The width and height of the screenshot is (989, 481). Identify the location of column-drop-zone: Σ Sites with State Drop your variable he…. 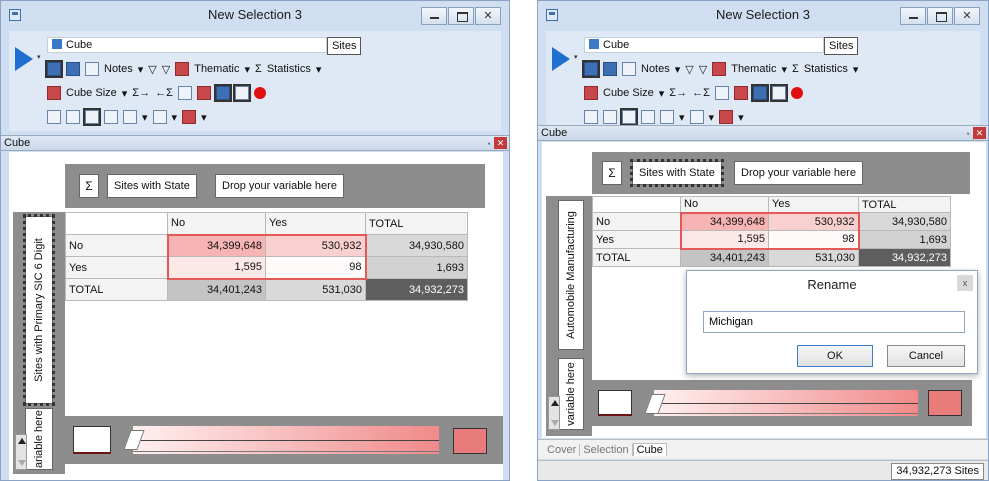
(275, 186).